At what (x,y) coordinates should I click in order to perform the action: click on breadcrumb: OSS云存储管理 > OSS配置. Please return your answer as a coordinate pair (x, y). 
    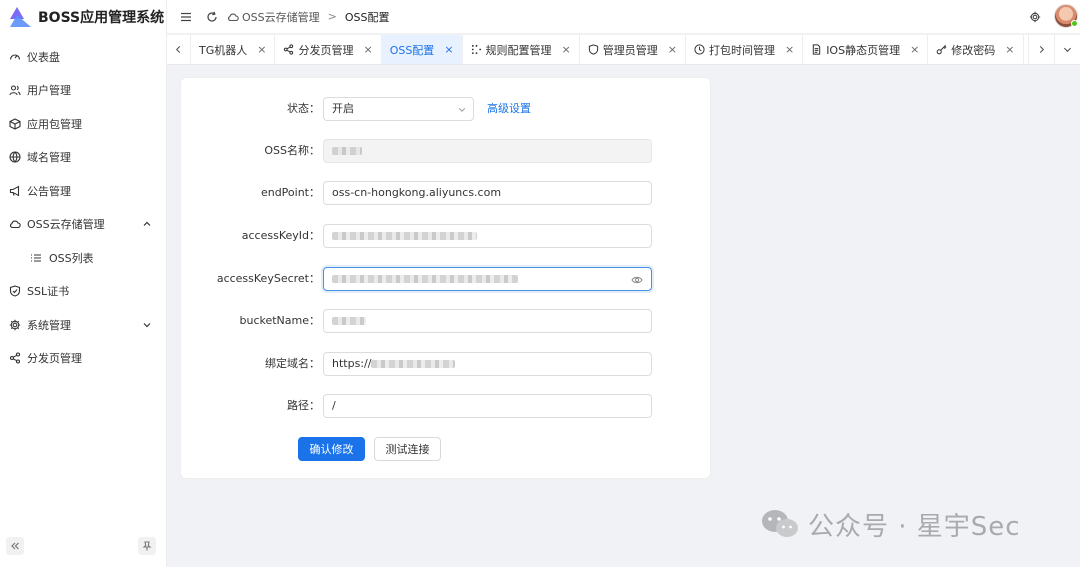
    Looking at the image, I should click on (308, 17).